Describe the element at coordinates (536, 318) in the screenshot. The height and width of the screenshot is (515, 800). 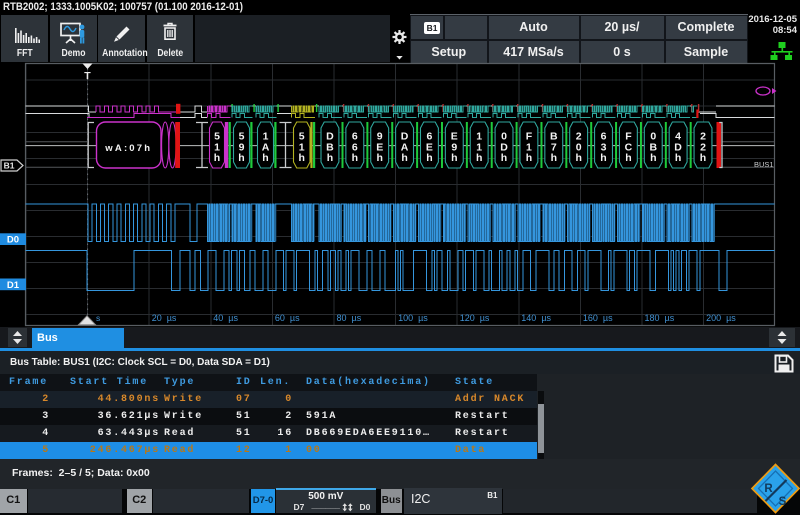
I see `svg-text: 140 µs` at that location.